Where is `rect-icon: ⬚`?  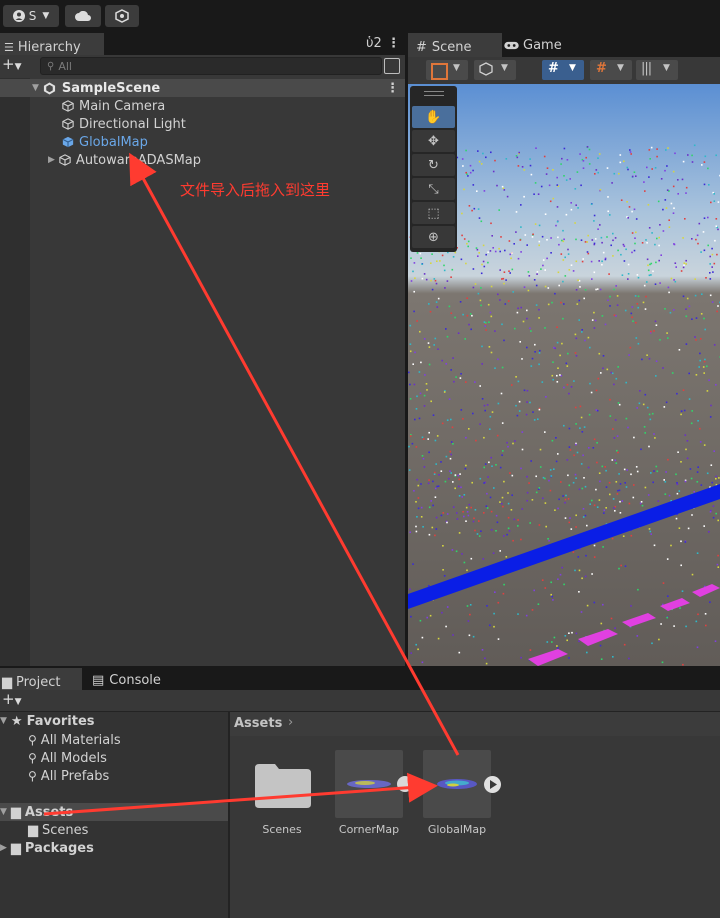
rect-icon: ⬚ is located at coordinates (433, 213).